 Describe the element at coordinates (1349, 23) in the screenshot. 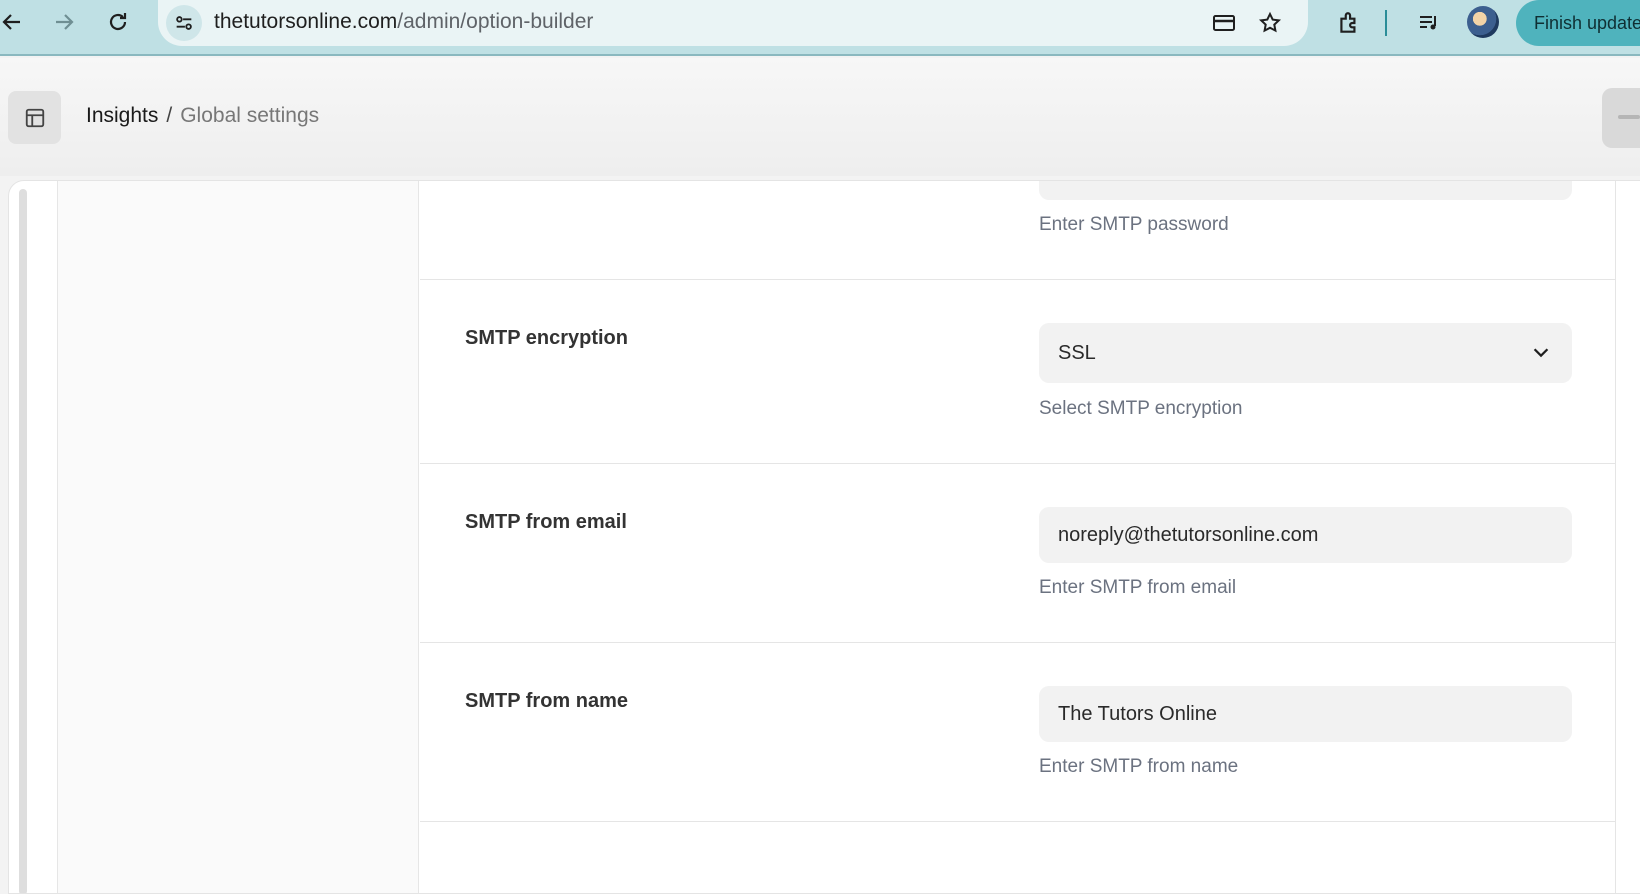

I see `extensions-icon` at that location.